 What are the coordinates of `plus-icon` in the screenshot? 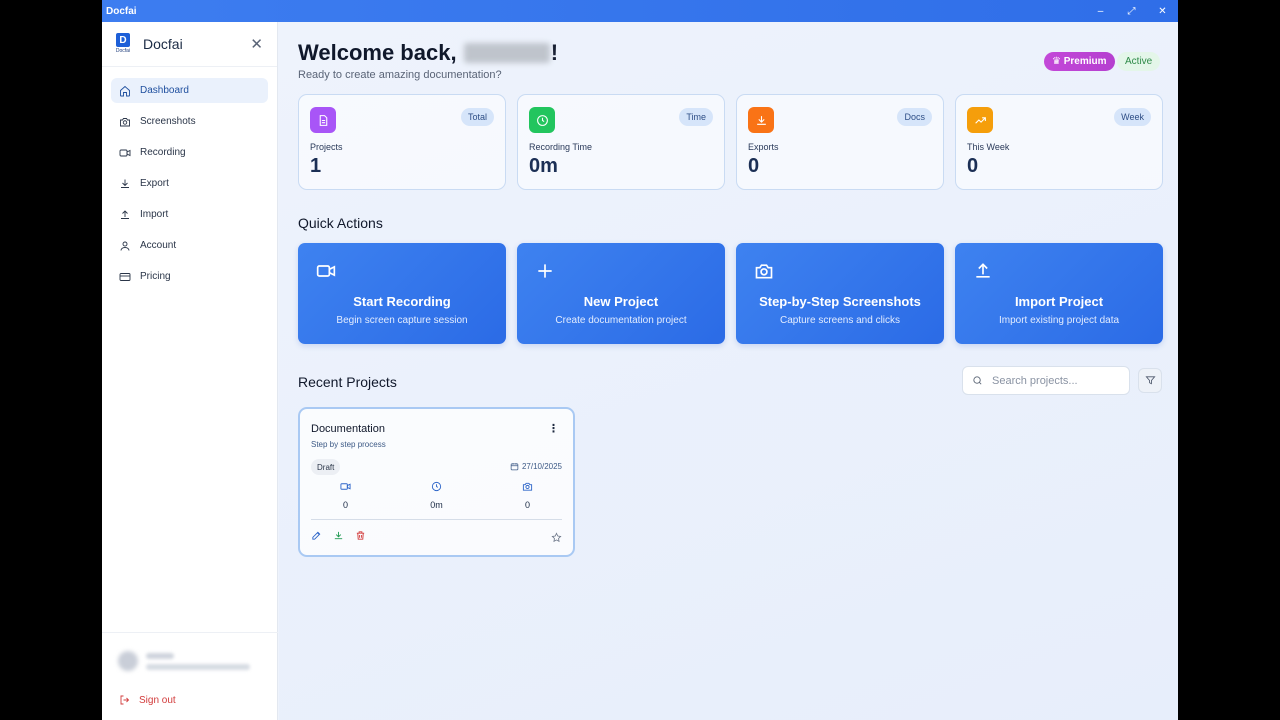 It's located at (545, 271).